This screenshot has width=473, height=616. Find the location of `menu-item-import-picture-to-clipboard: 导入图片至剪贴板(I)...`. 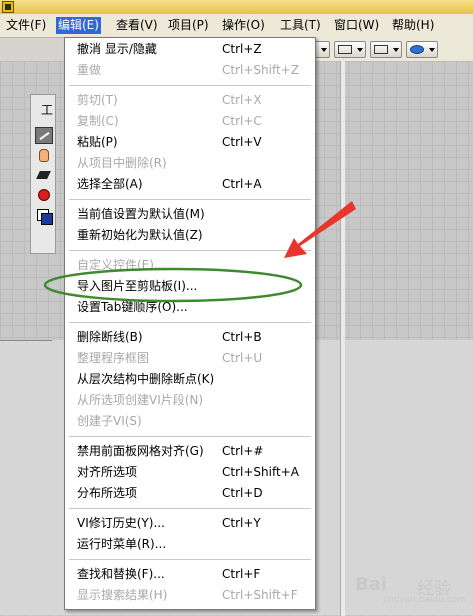

menu-item-import-picture-to-clipboard: 导入图片至剪贴板(I)... is located at coordinates (190, 286).